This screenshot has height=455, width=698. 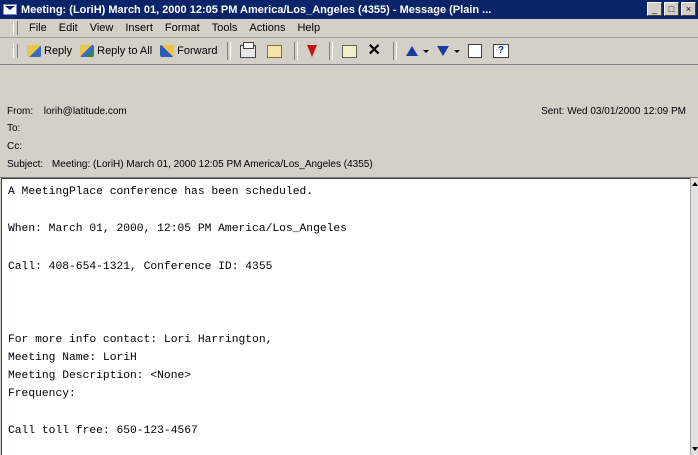 I want to click on reply-all-label: Reply to All, so click(x=125, y=51).